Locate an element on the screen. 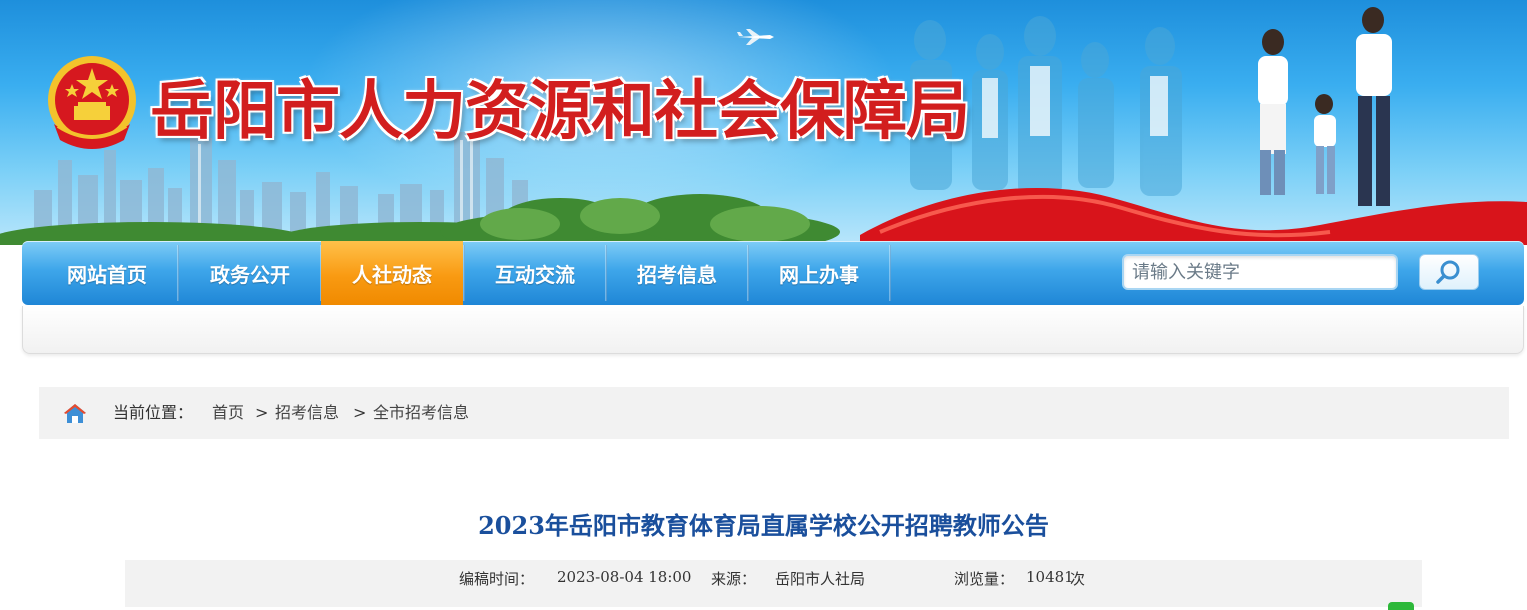  breadcrumb-prefix: 当前位置： is located at coordinates (153, 412).